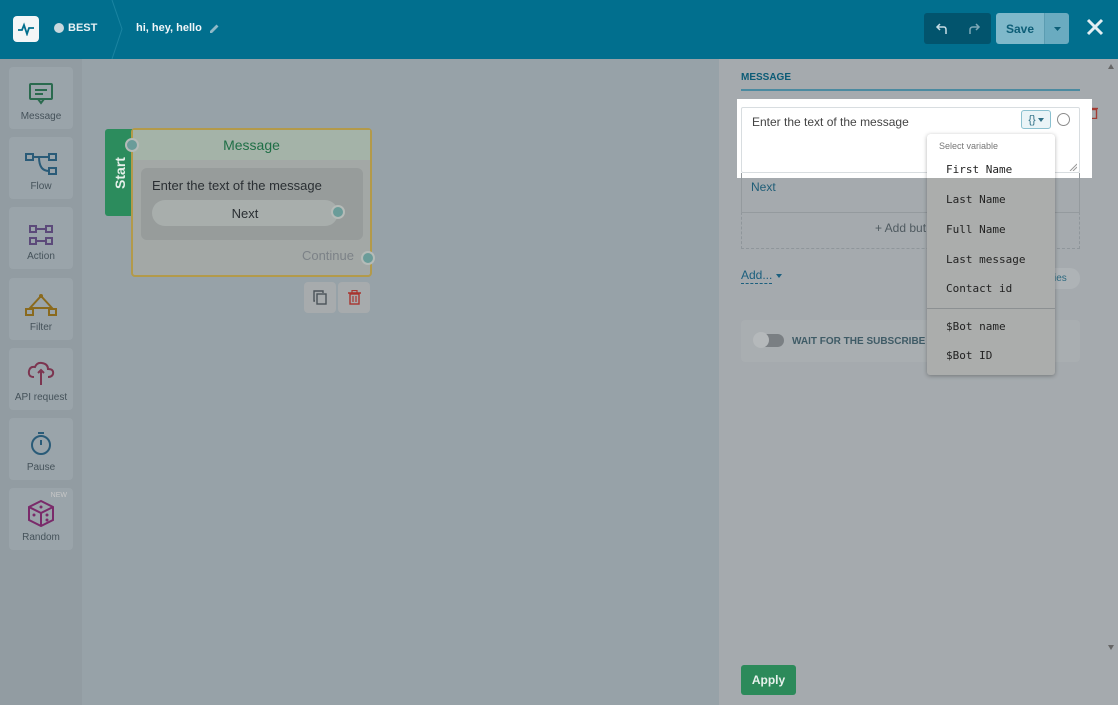  Describe the element at coordinates (830, 122) in the screenshot. I see `message-placeholder: Enter the text of the message` at that location.